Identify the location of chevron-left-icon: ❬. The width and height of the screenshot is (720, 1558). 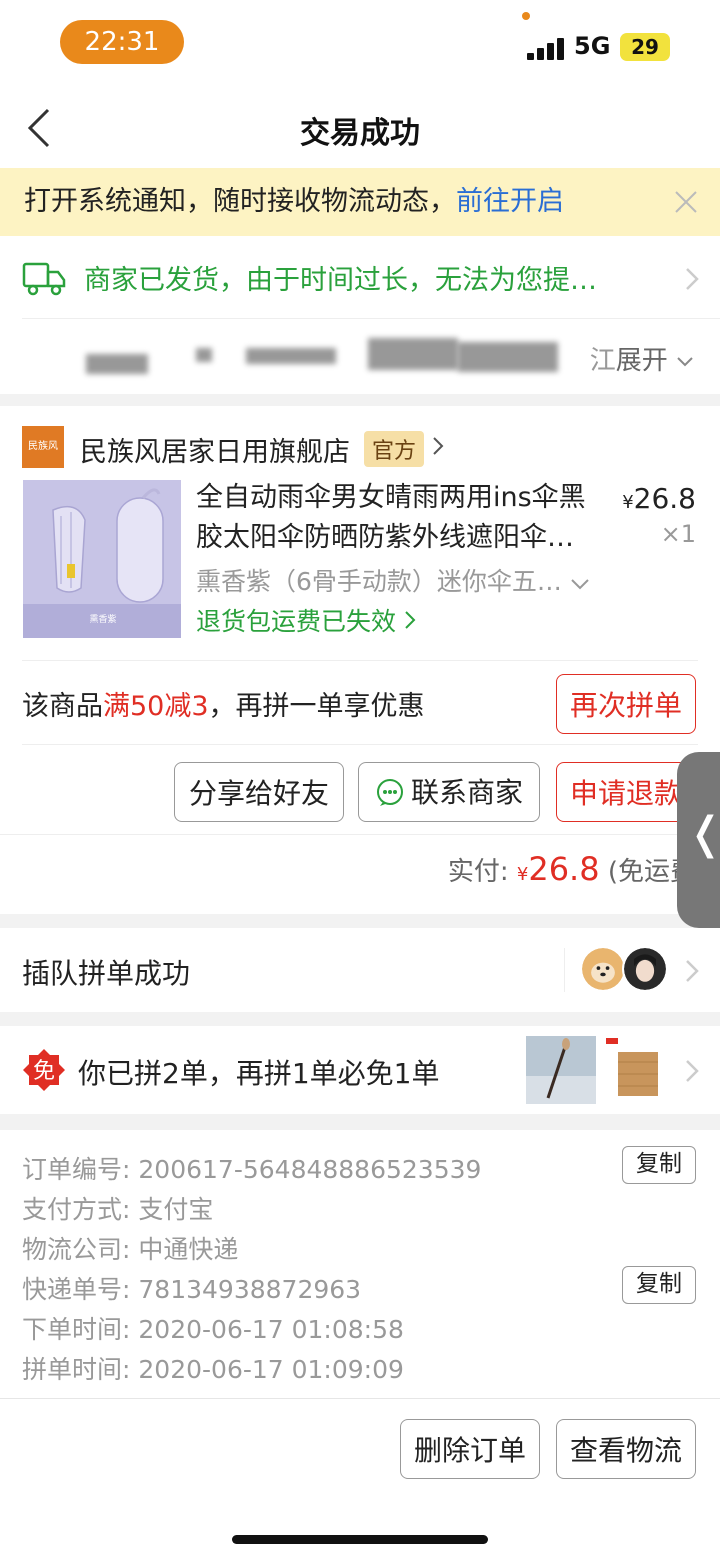
(703, 833).